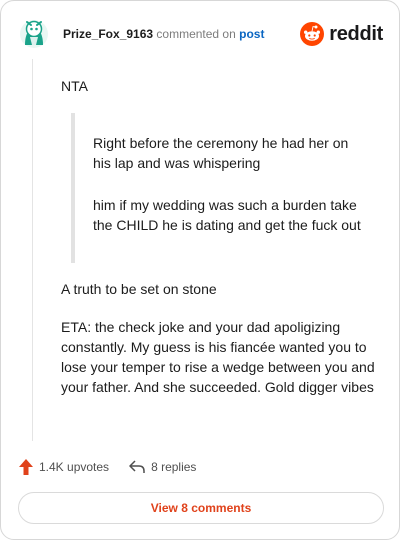 The width and height of the screenshot is (400, 540). I want to click on comment-actions: 1.4K upvotes 8 replies, so click(117, 467).